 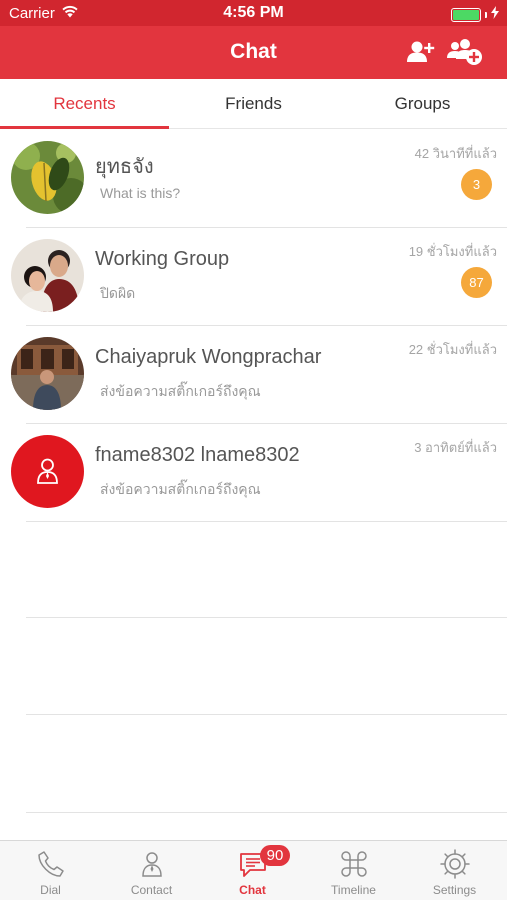 What do you see at coordinates (486, 14) in the screenshot?
I see `battery-tip` at bounding box center [486, 14].